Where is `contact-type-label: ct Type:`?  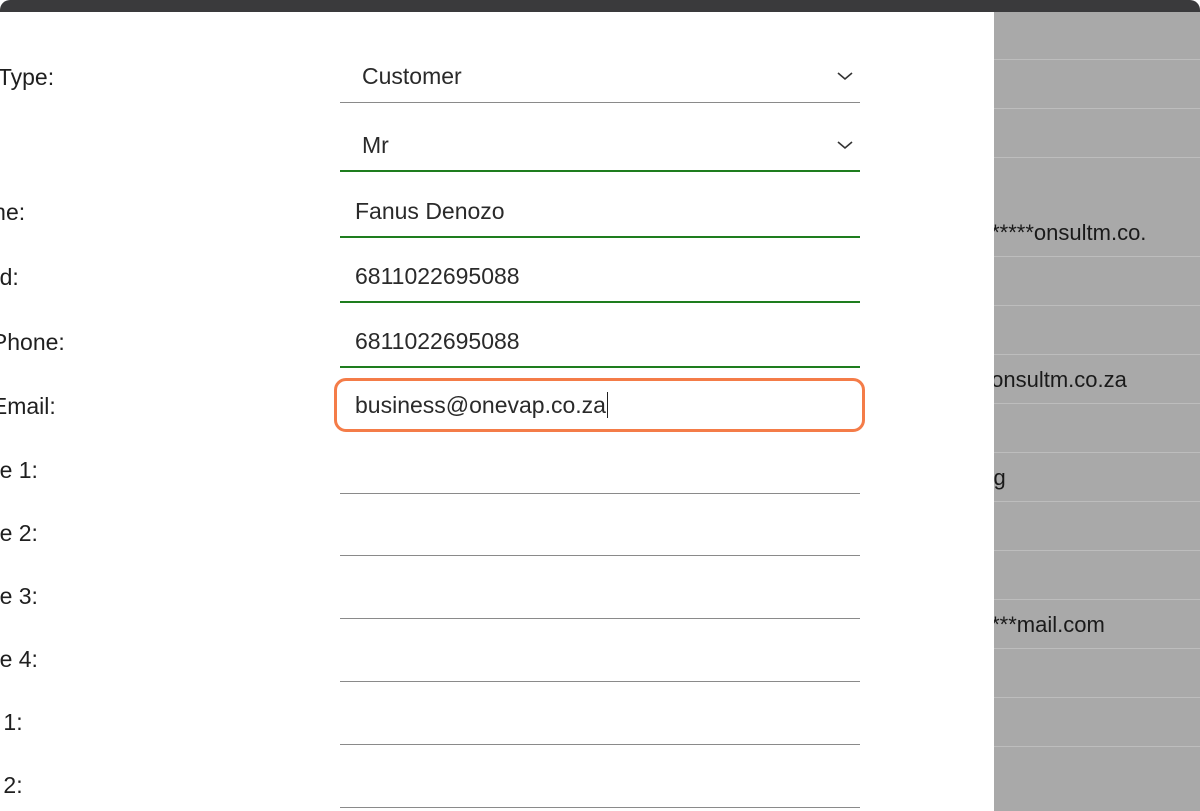
contact-type-label: ct Type: is located at coordinates (27, 77).